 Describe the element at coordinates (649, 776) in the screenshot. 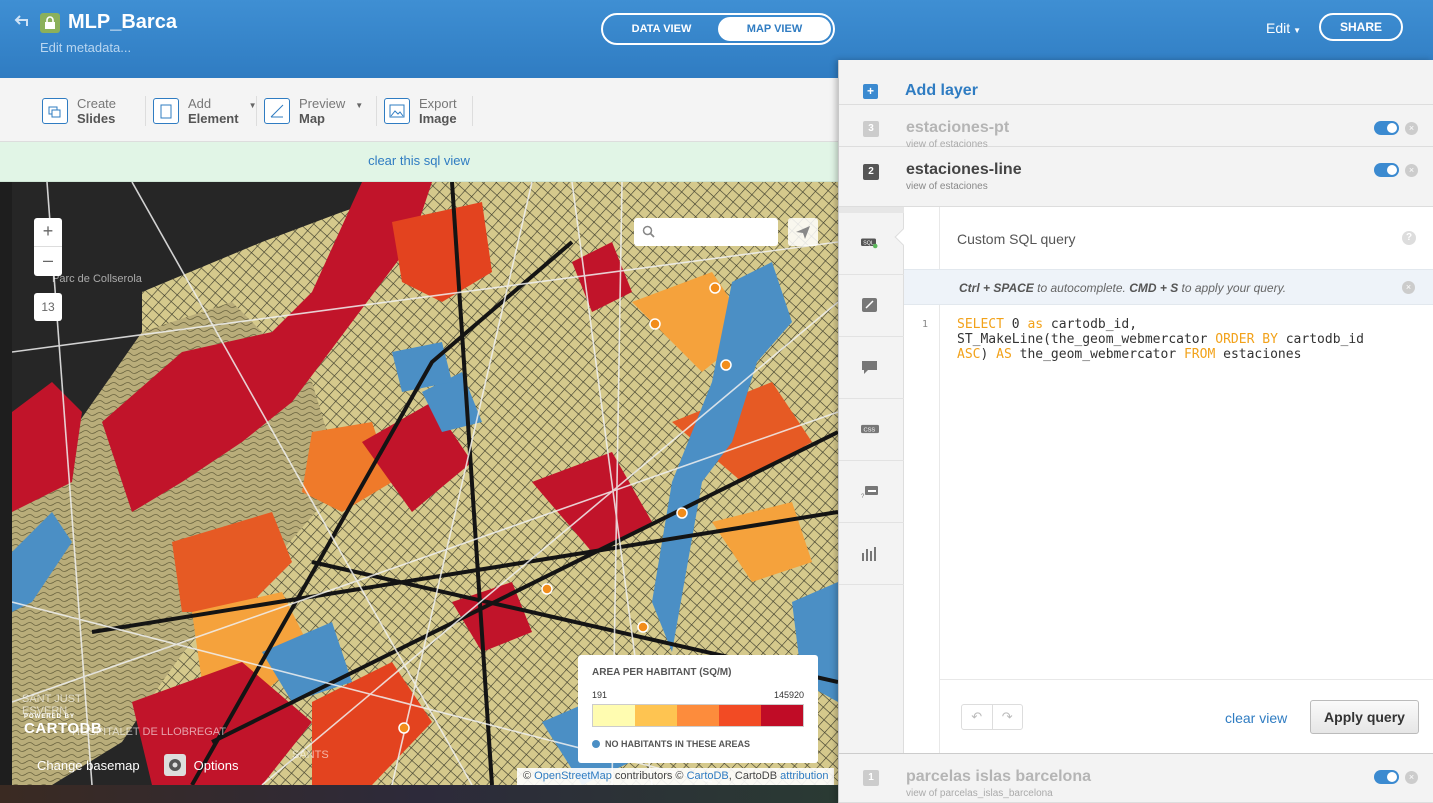

I see `attribution-contrib: contributors ©` at that location.